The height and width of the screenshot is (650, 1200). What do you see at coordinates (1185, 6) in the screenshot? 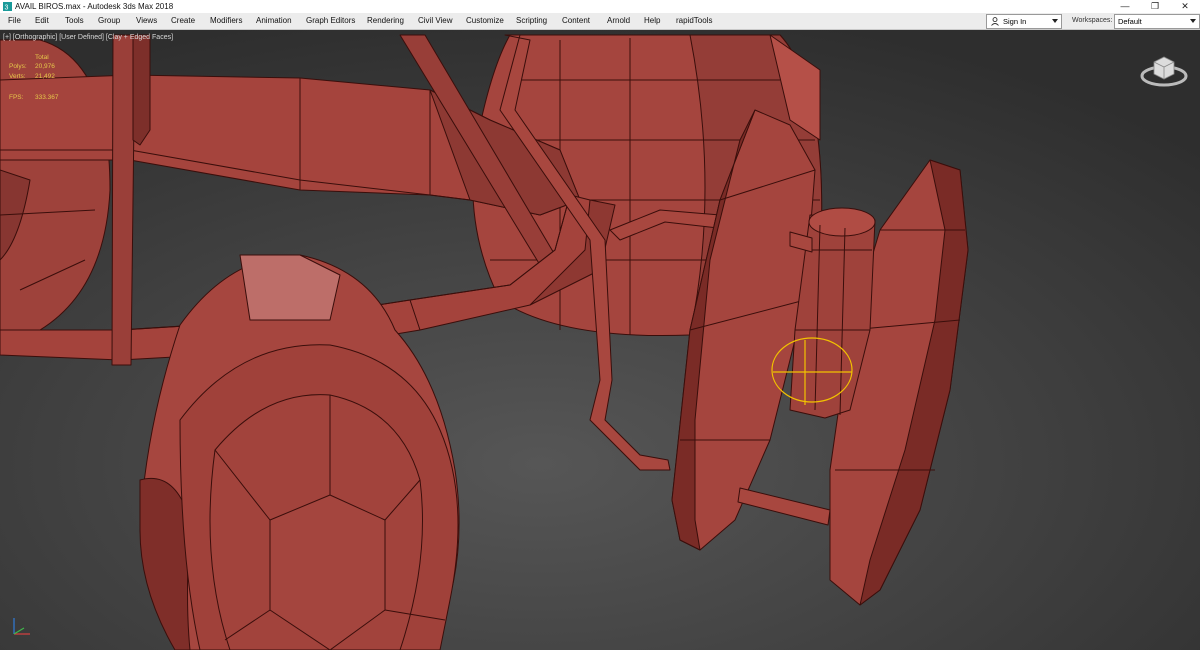
I see `close-button: ✕` at bounding box center [1185, 6].